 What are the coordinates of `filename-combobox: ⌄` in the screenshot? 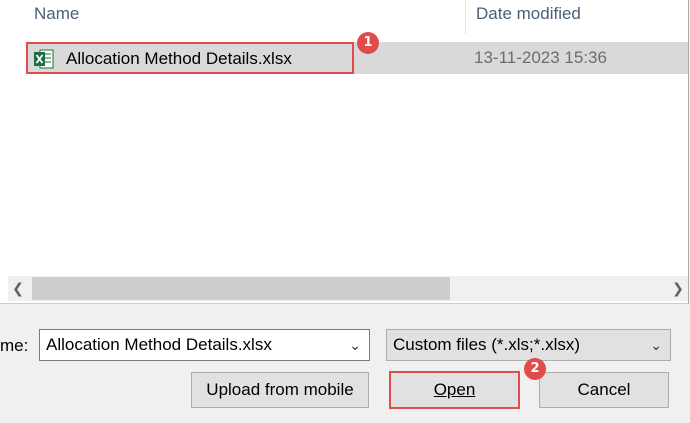 It's located at (204, 345).